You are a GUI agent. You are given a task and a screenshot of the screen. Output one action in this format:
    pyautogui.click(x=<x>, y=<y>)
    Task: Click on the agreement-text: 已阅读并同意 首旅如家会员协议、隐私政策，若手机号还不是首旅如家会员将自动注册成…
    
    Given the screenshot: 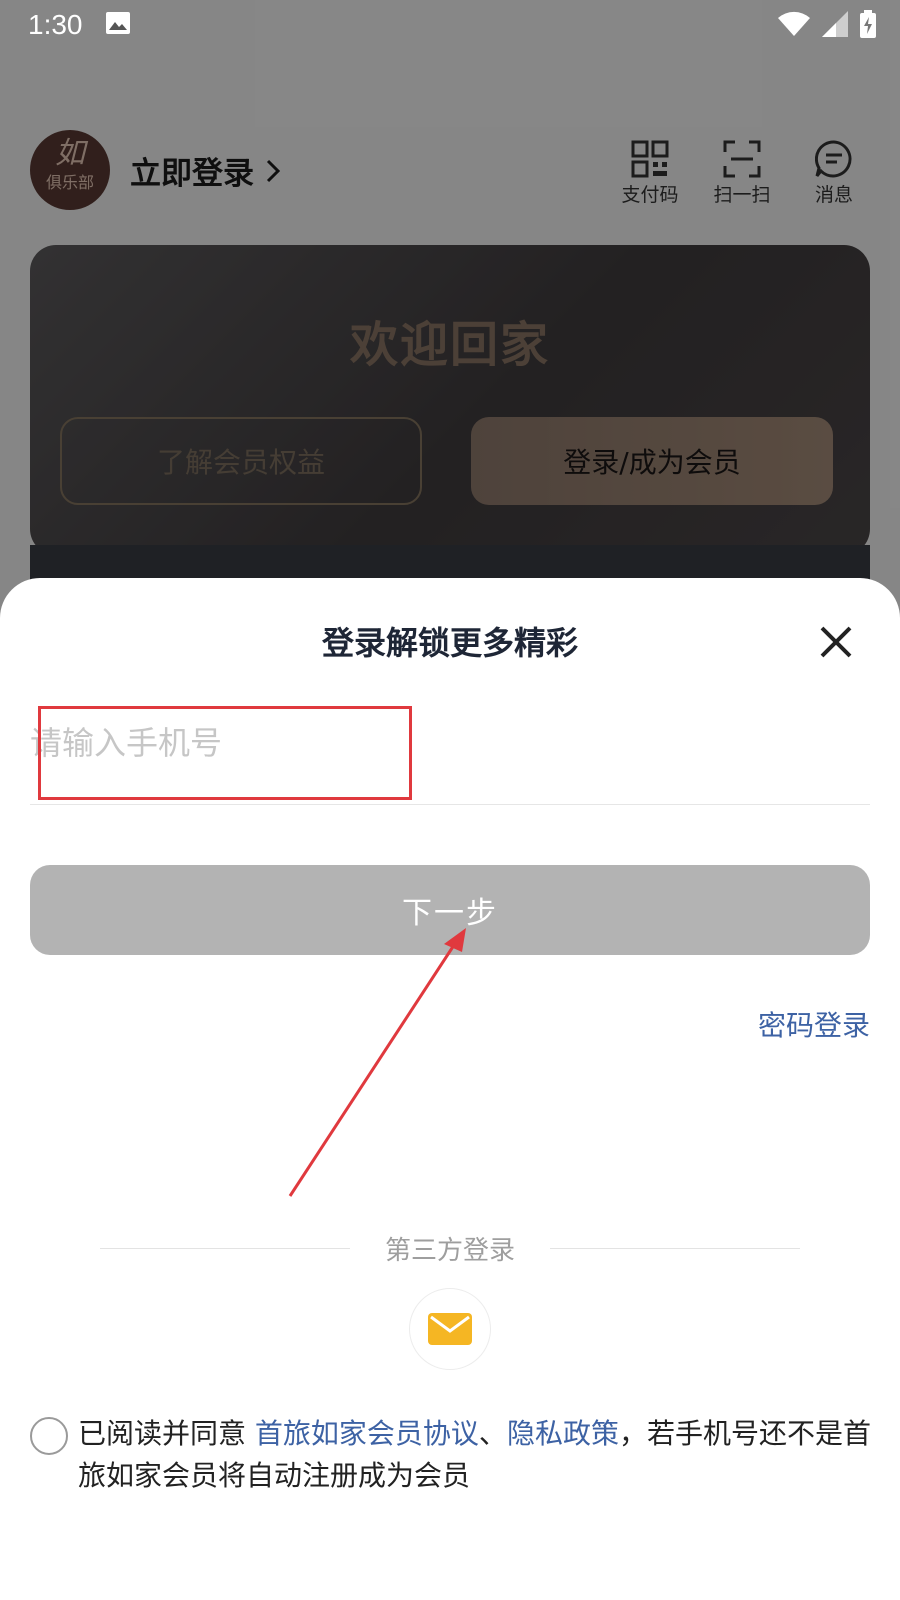 What is the action you would take?
    pyautogui.click(x=476, y=1455)
    